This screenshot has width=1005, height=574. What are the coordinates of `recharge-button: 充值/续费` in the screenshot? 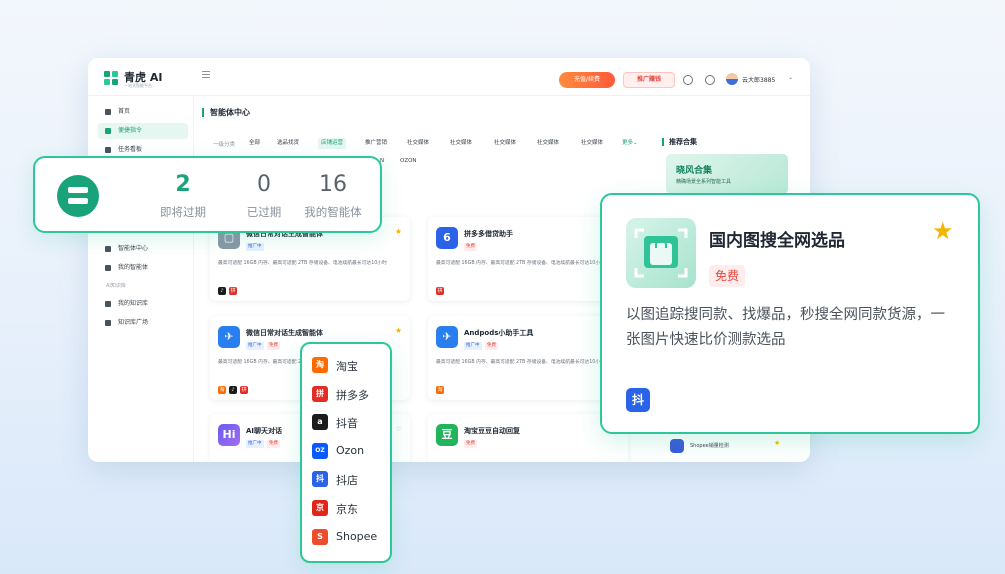 It's located at (587, 80).